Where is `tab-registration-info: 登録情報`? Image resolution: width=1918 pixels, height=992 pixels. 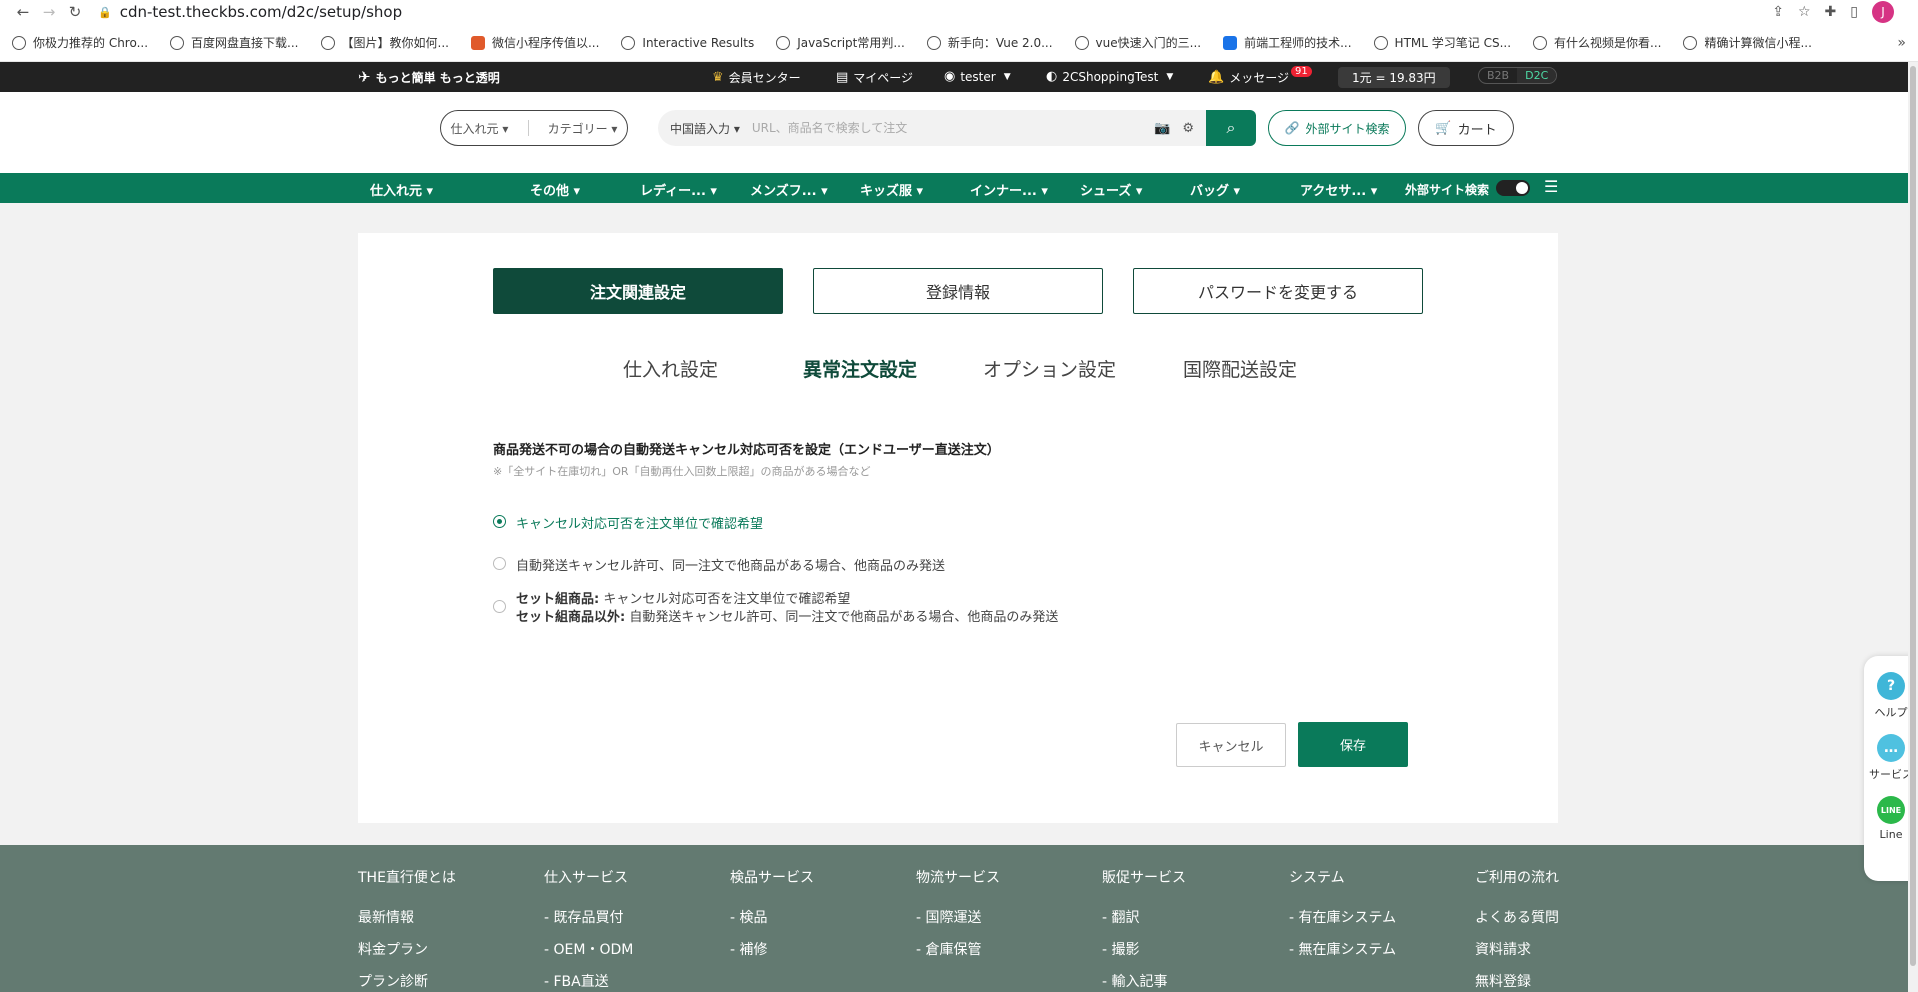
tab-registration-info: 登録情報 is located at coordinates (958, 291).